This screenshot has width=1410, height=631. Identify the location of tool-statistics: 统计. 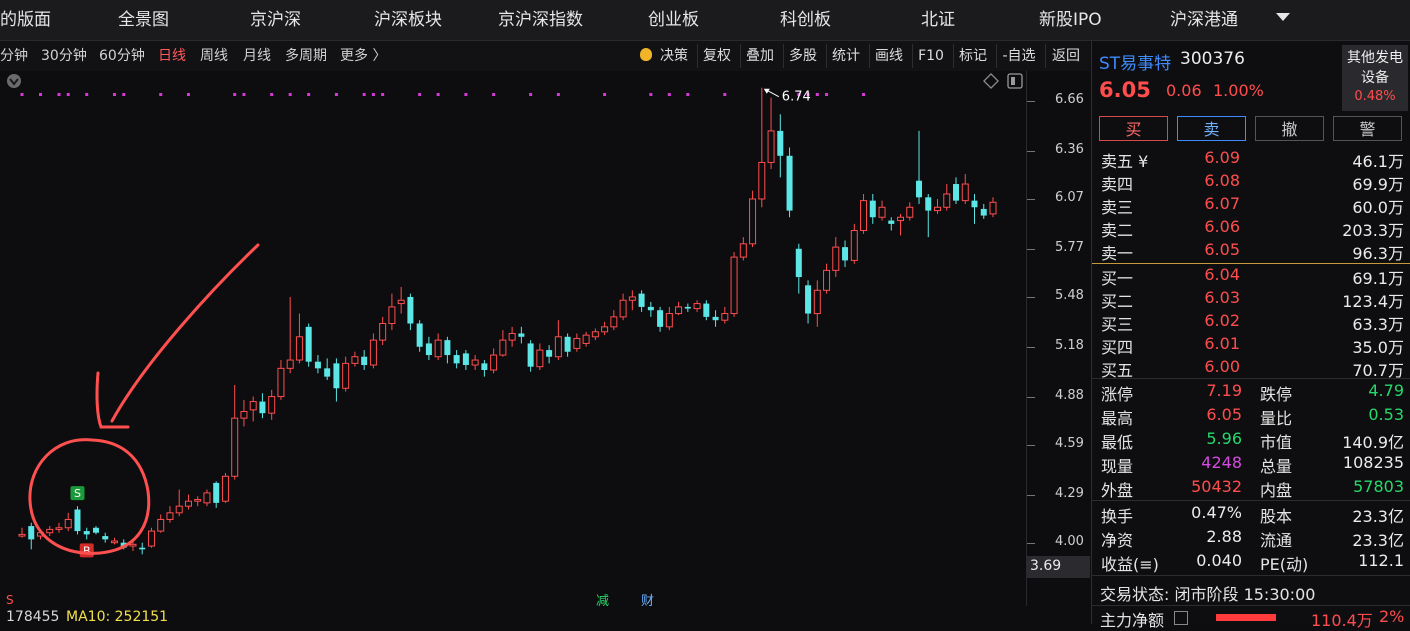
(845, 56).